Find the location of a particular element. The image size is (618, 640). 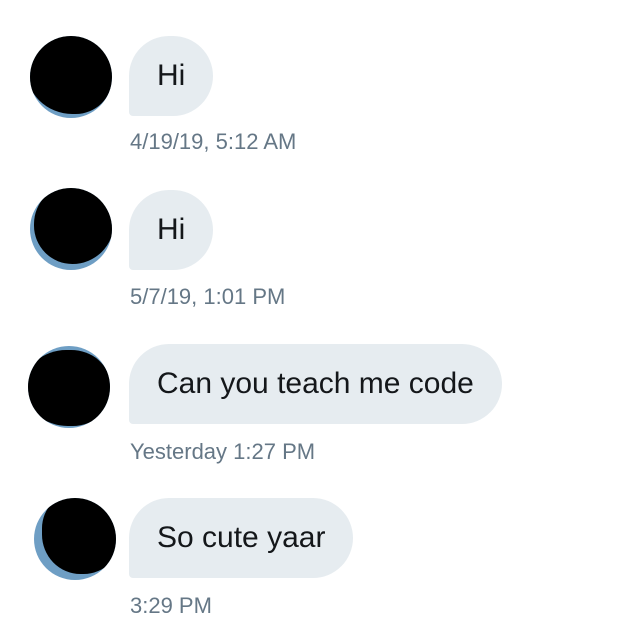

message-timestamp: 3:29 PM is located at coordinates (171, 605).